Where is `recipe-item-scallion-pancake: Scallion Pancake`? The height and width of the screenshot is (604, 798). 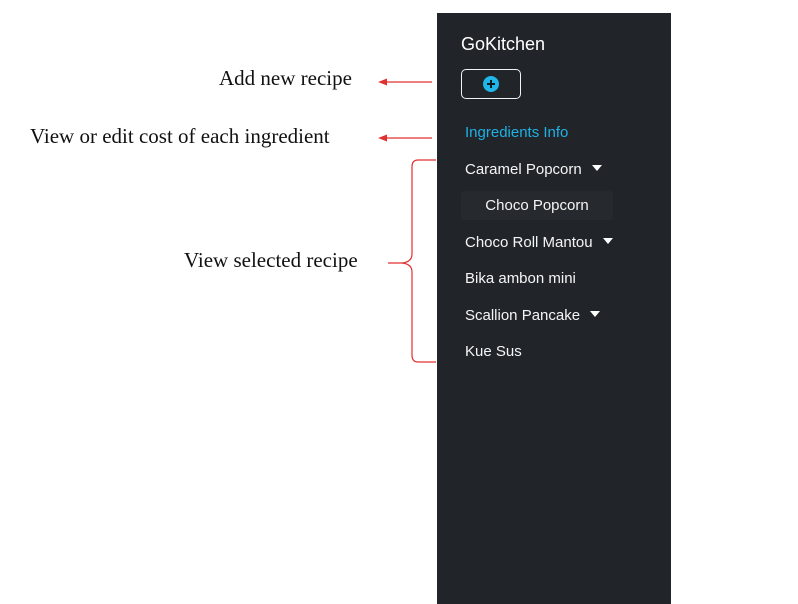 recipe-item-scallion-pancake: Scallion Pancake is located at coordinates (533, 315).